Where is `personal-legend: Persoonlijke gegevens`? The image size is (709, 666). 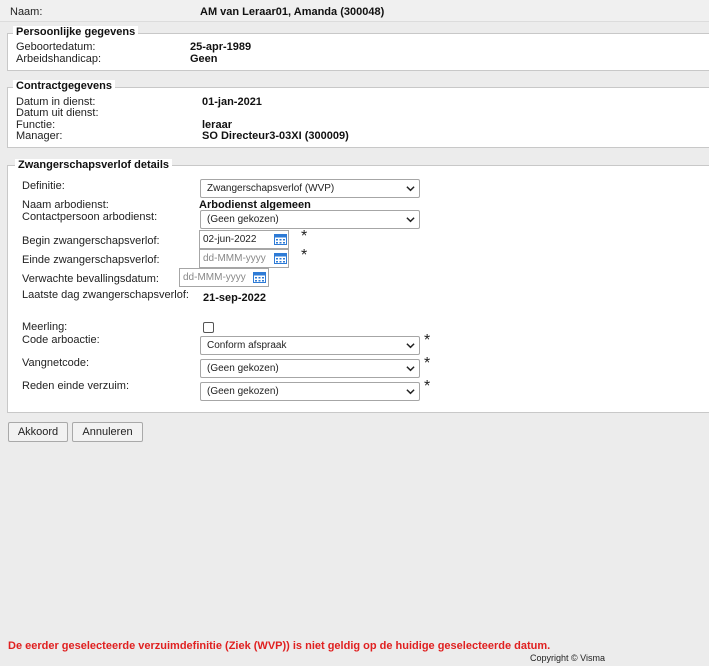 personal-legend: Persoonlijke gegevens is located at coordinates (76, 32).